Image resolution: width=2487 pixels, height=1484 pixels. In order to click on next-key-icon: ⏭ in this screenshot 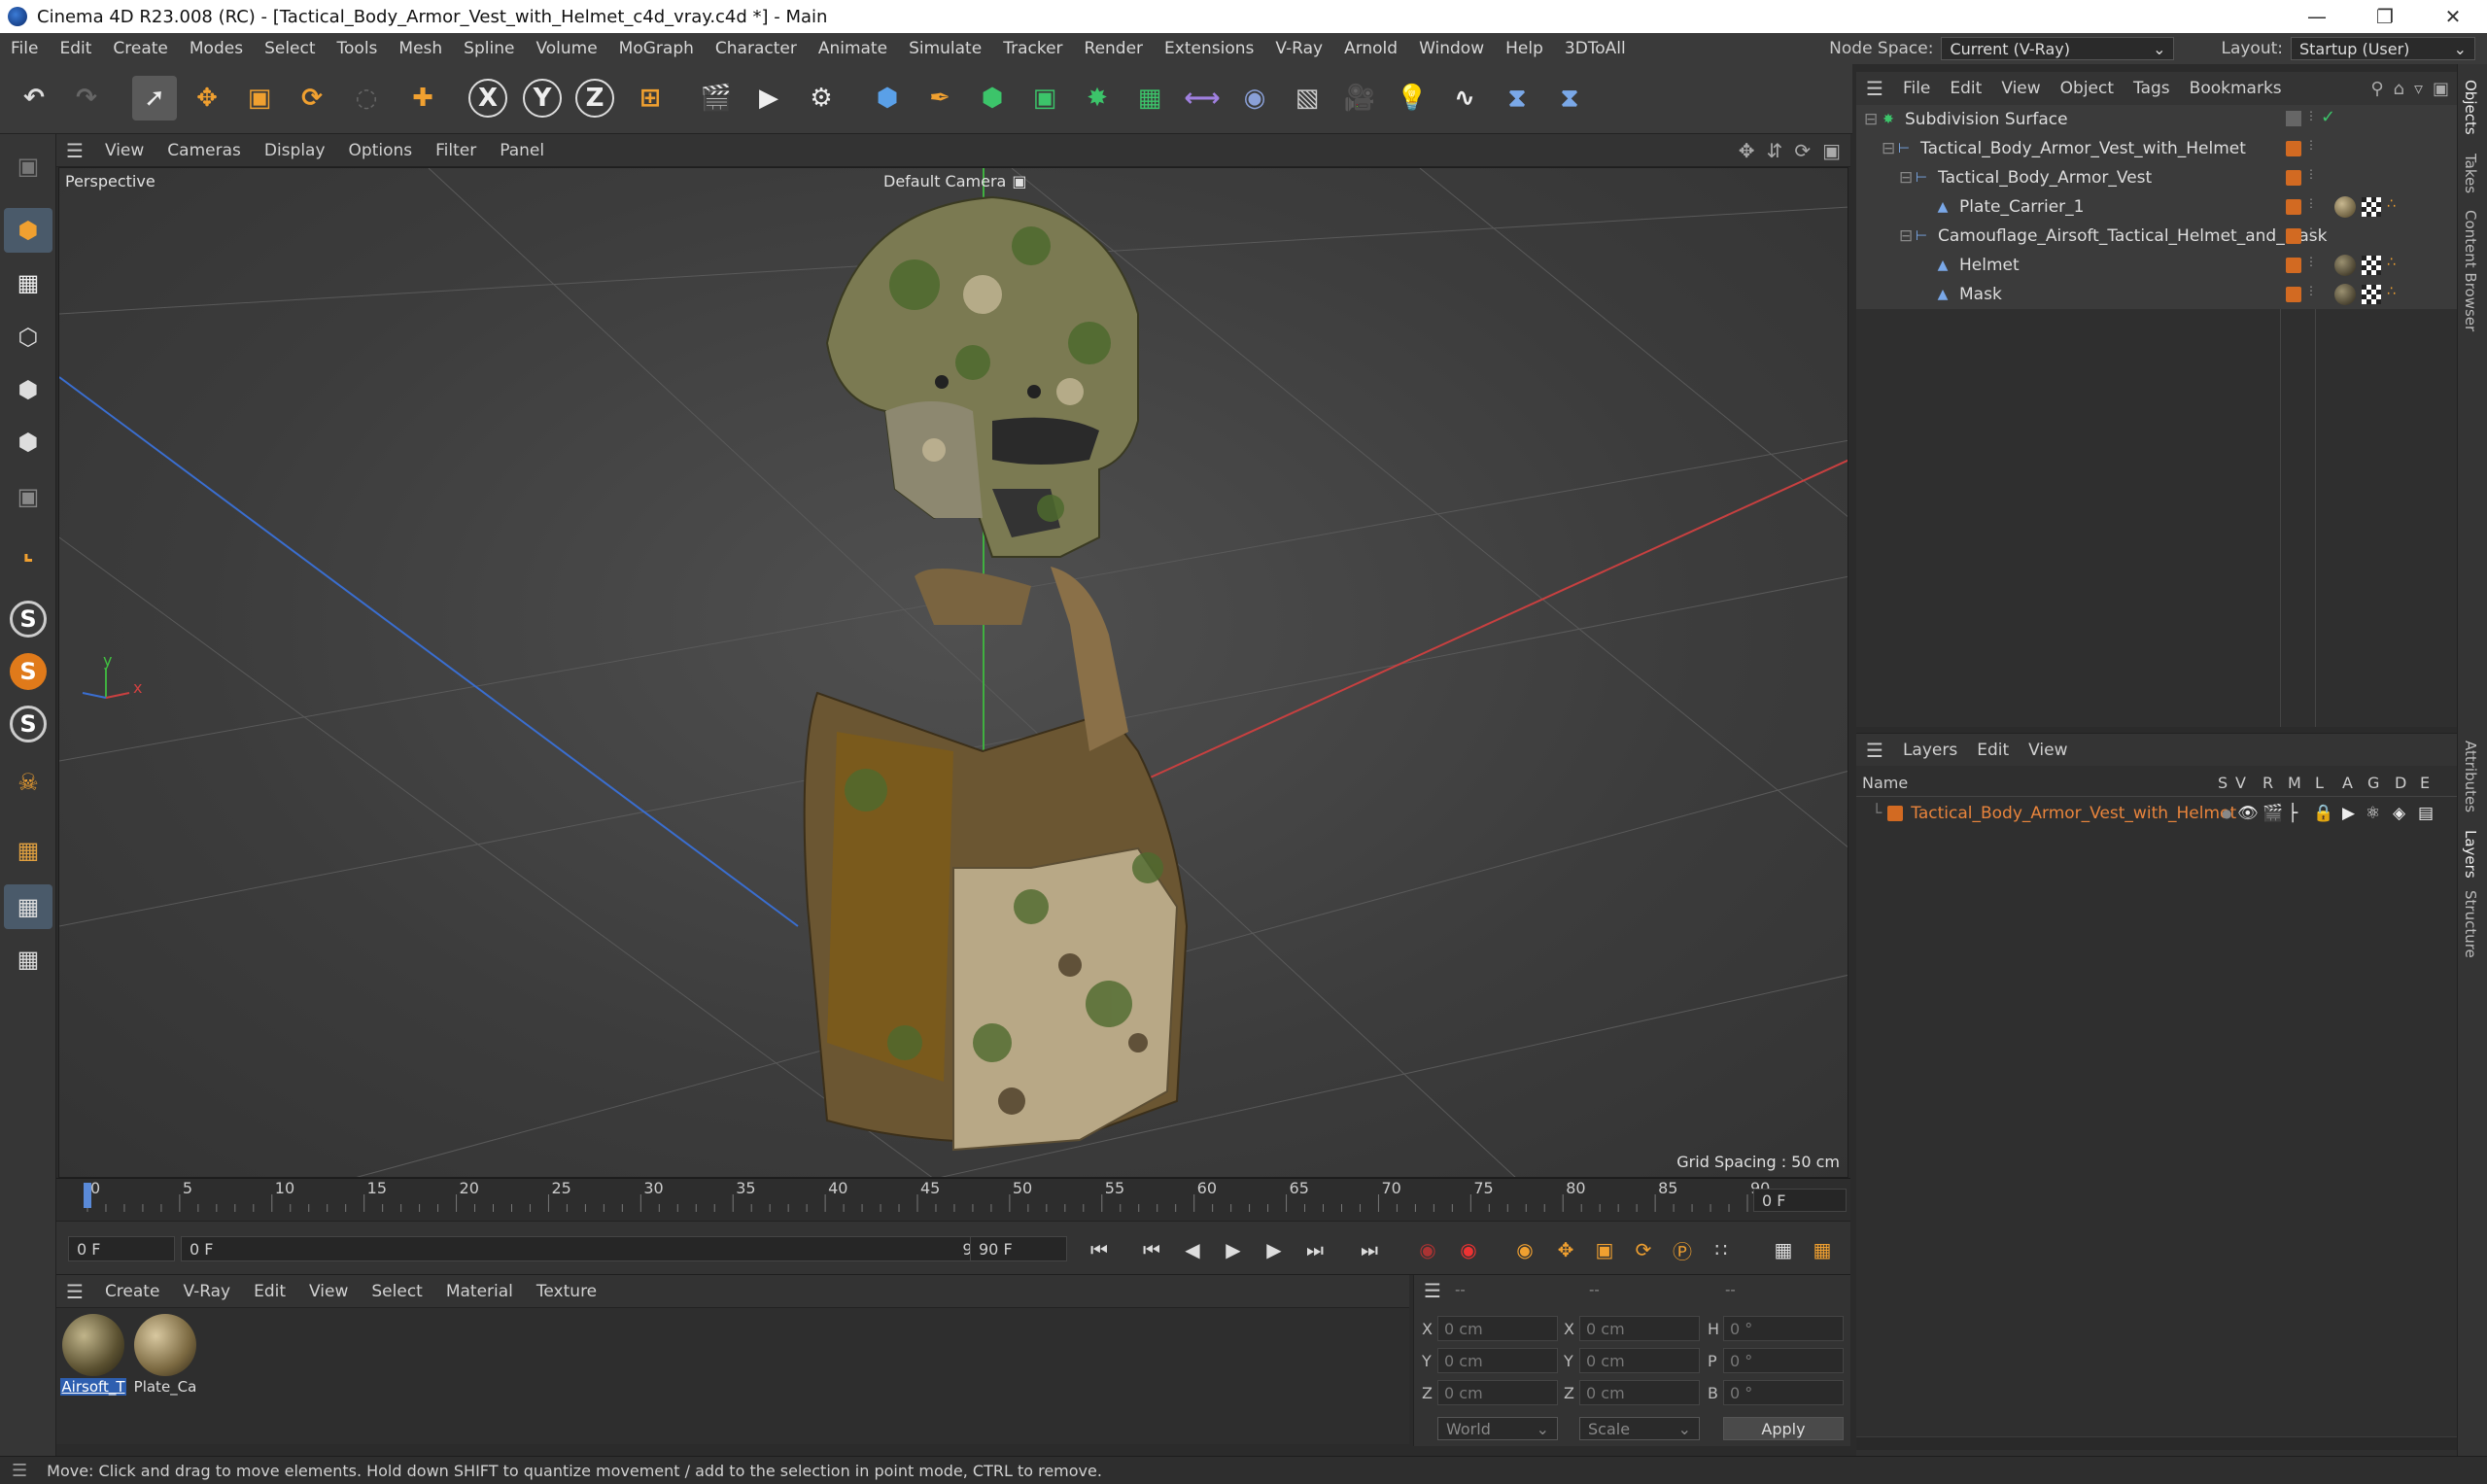, I will do `click(1314, 1249)`.